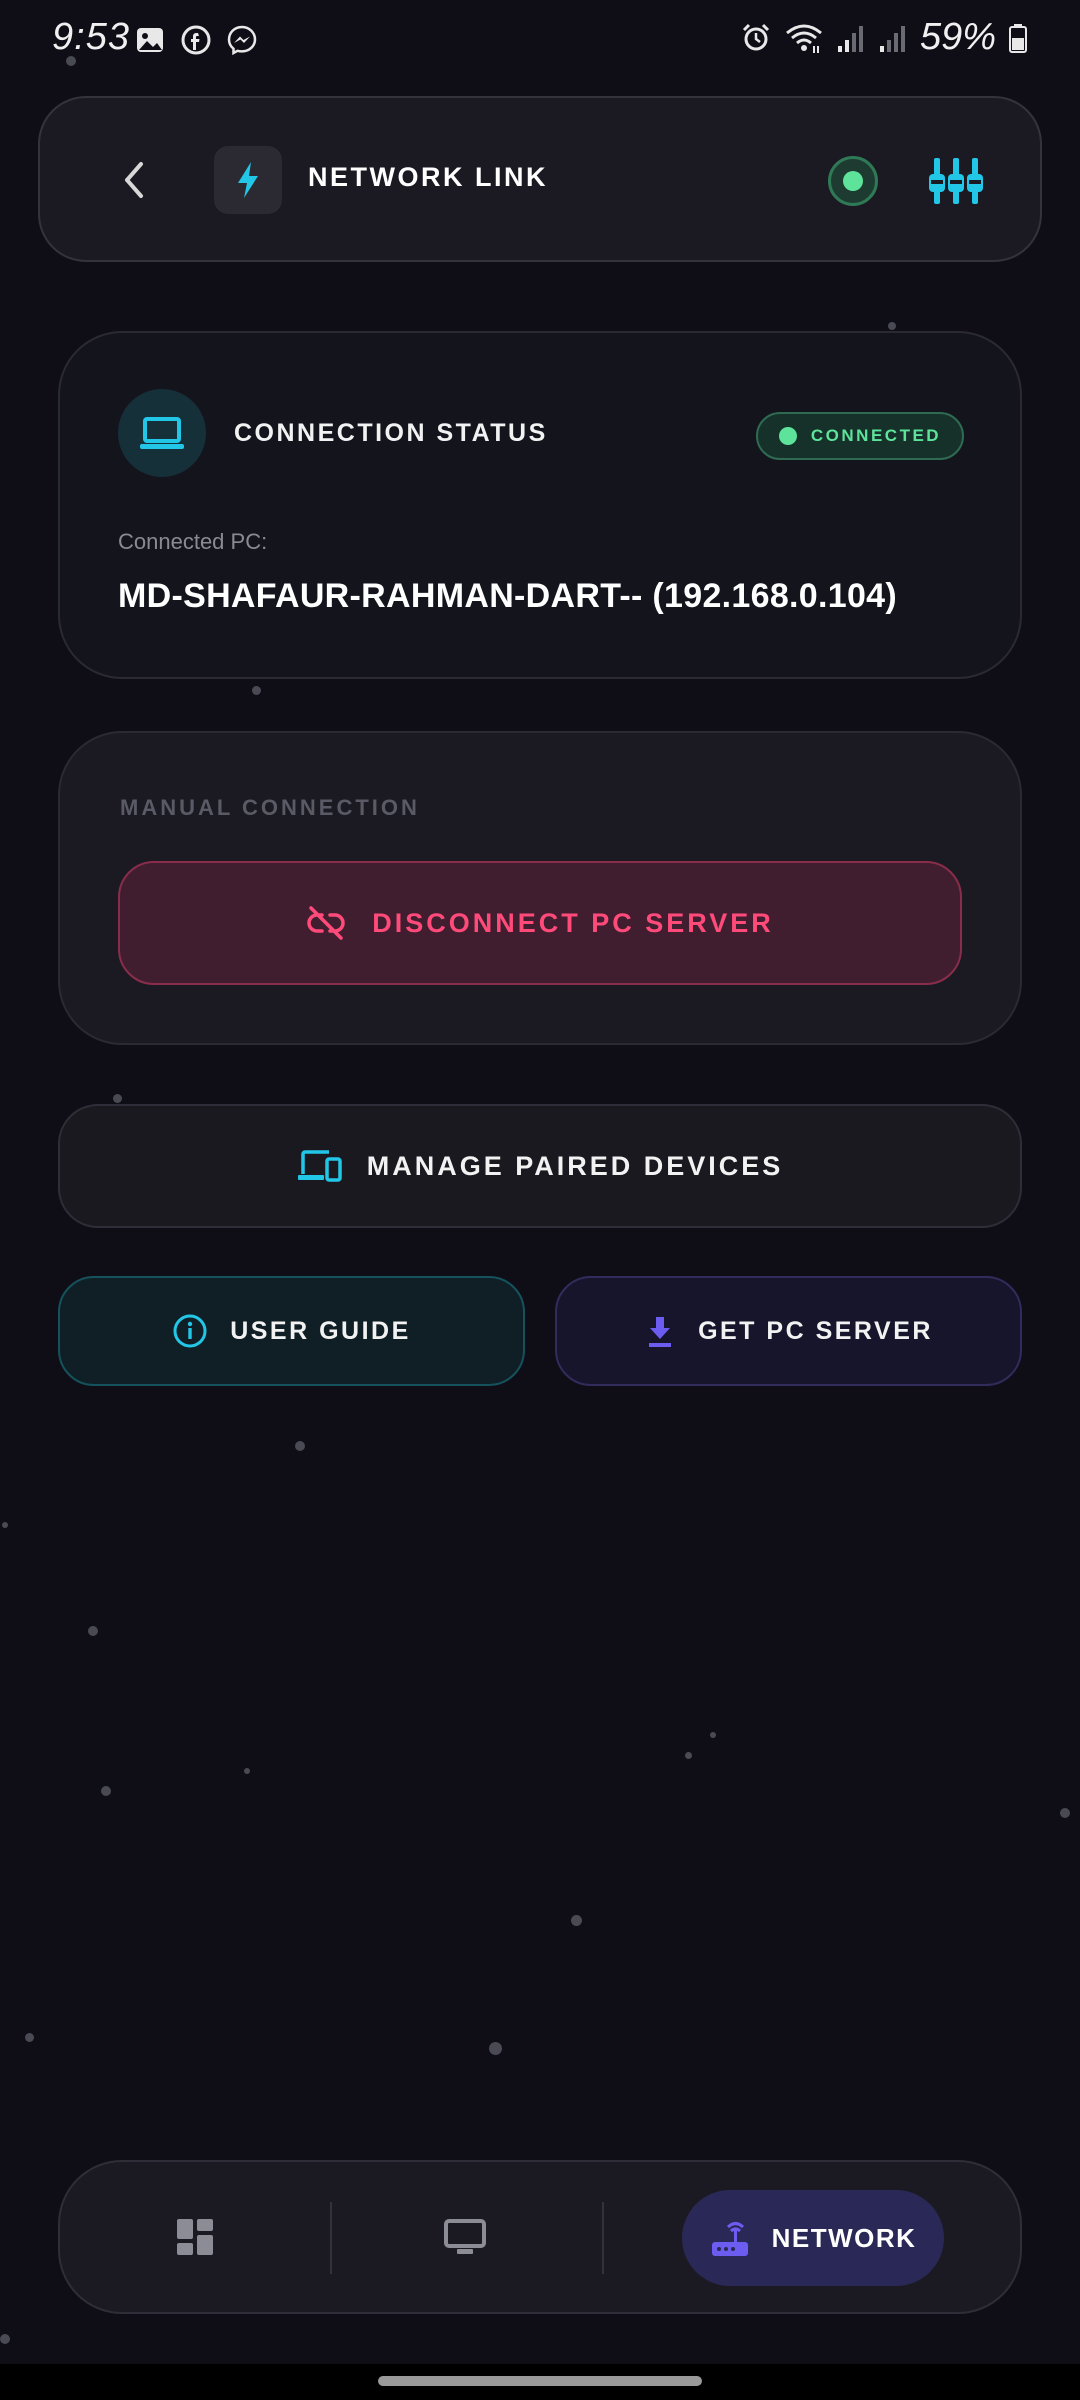 The height and width of the screenshot is (2400, 1080). What do you see at coordinates (803, 38) in the screenshot?
I see `wifi-icon` at bounding box center [803, 38].